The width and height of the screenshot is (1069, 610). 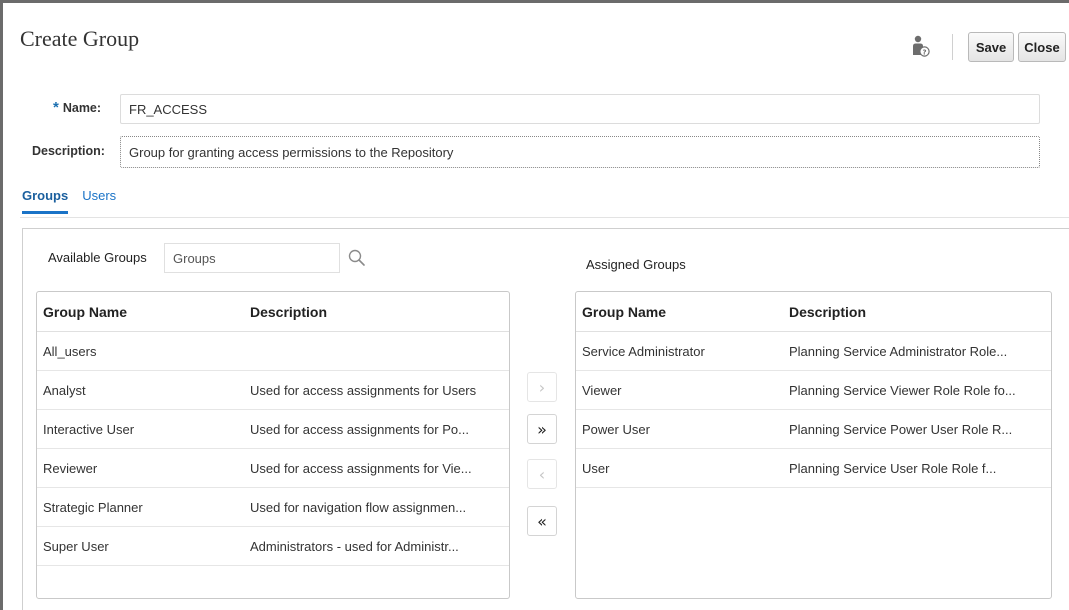 I want to click on save-button: Save, so click(x=991, y=47).